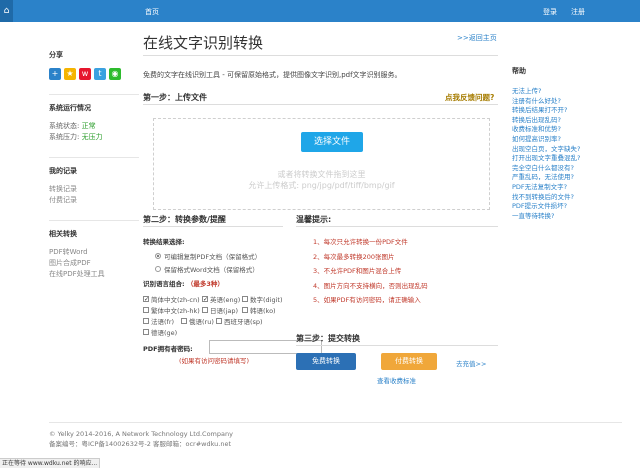  I want to click on help-link: 收费标准和优势?, so click(567, 130).